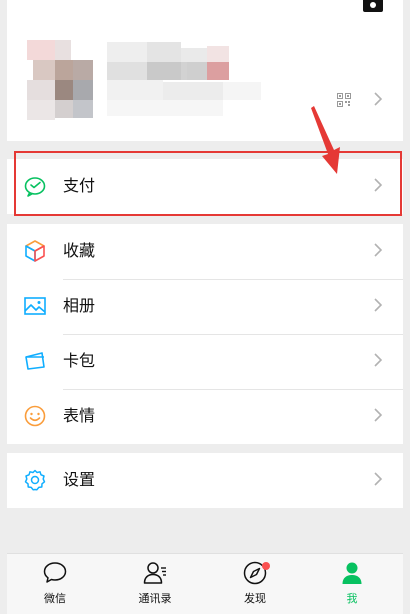  What do you see at coordinates (79, 360) in the screenshot?
I see `menu-item-label: 卡包` at bounding box center [79, 360].